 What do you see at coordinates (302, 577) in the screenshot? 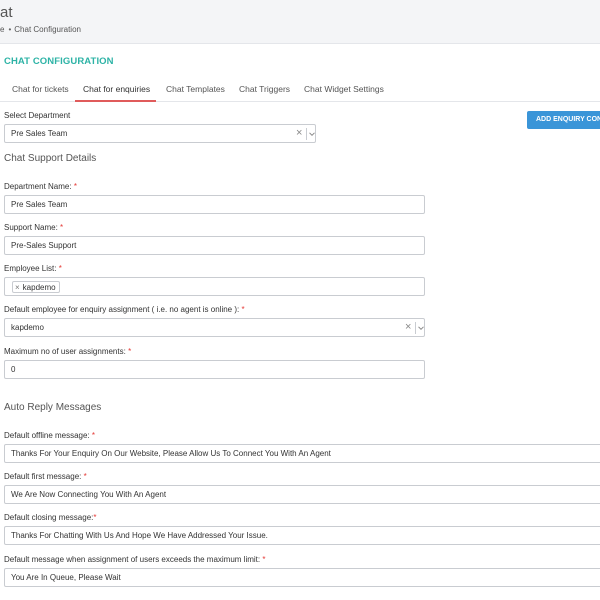
I see `queue-message-field: You Are In Queue, Please Wait` at bounding box center [302, 577].